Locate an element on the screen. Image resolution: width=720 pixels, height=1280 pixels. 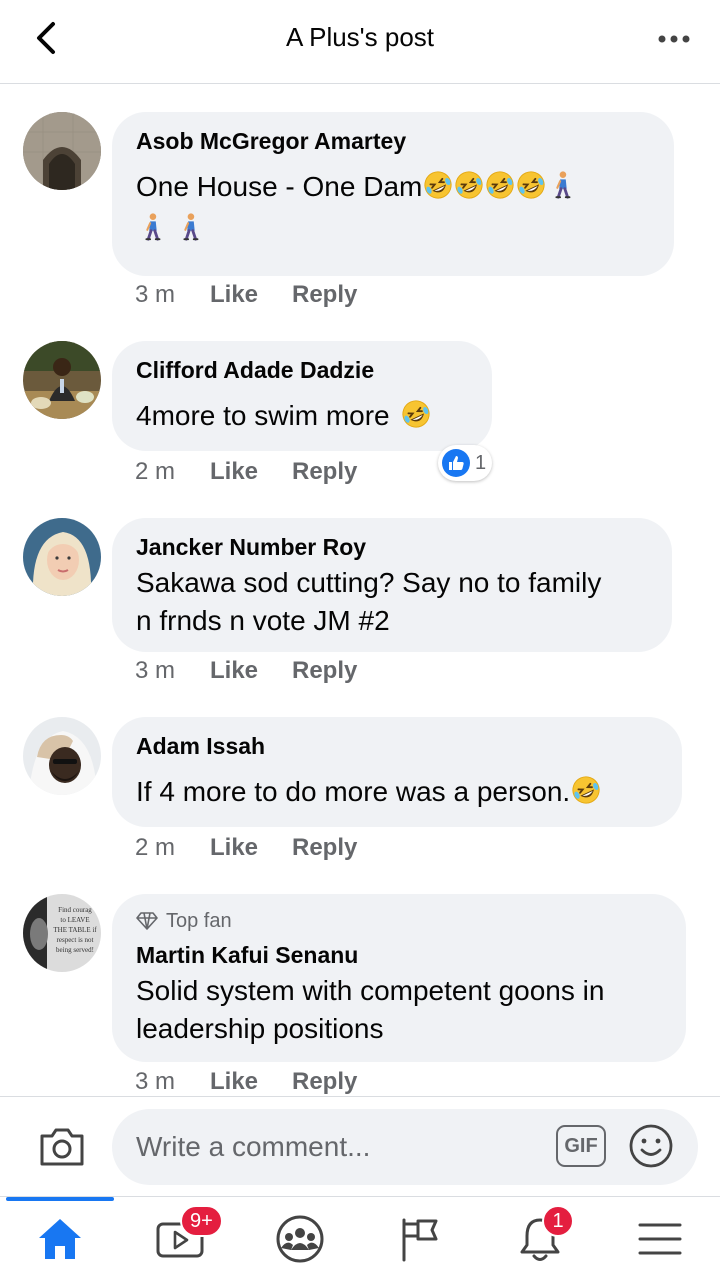
comment-text-line2: n frnds n vote JM #2 is located at coordinates (263, 620).